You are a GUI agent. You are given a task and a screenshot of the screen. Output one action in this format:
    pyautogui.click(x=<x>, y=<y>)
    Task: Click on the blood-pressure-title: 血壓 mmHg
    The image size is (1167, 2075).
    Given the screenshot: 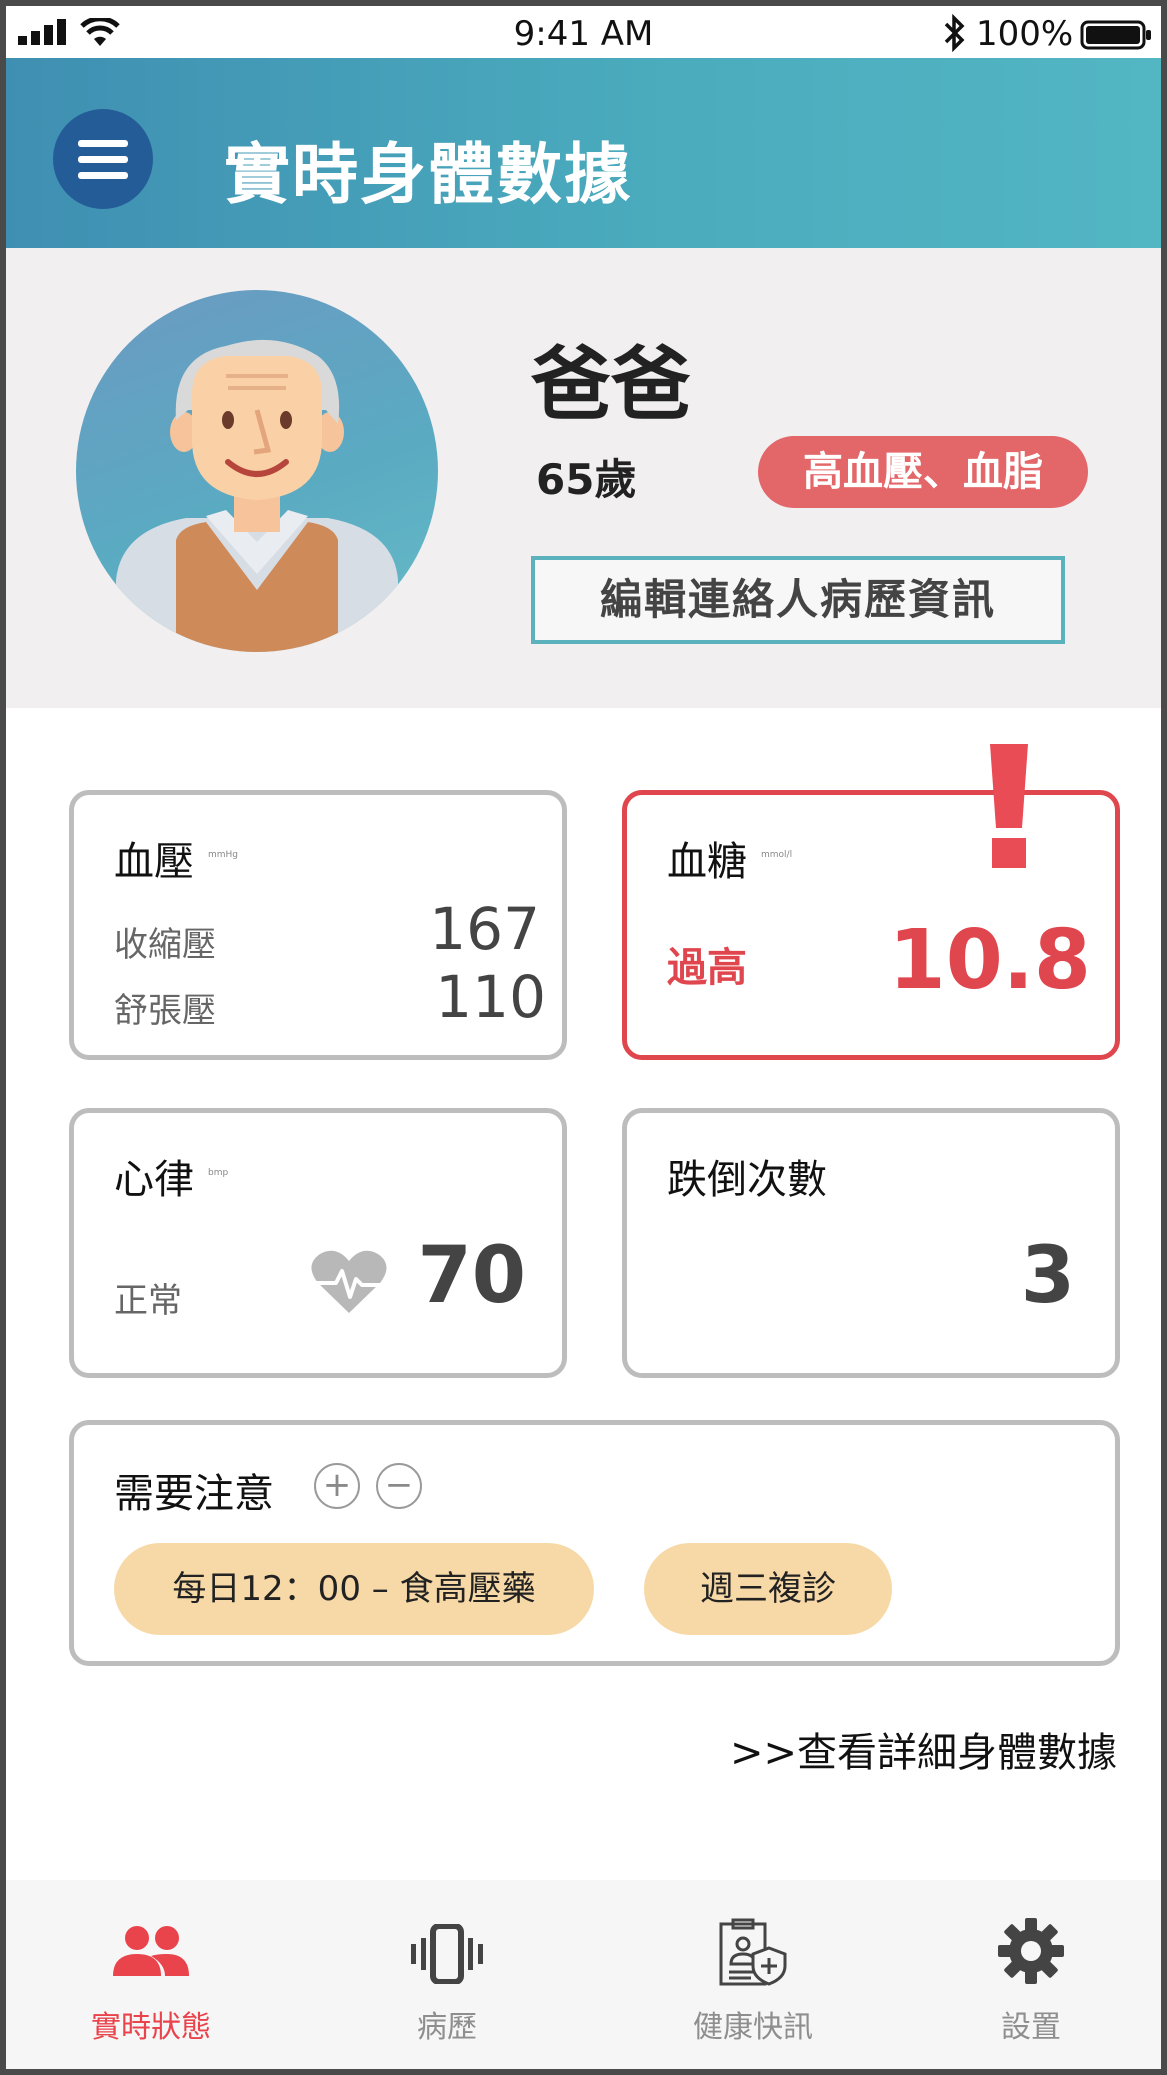 What is the action you would take?
    pyautogui.click(x=176, y=858)
    